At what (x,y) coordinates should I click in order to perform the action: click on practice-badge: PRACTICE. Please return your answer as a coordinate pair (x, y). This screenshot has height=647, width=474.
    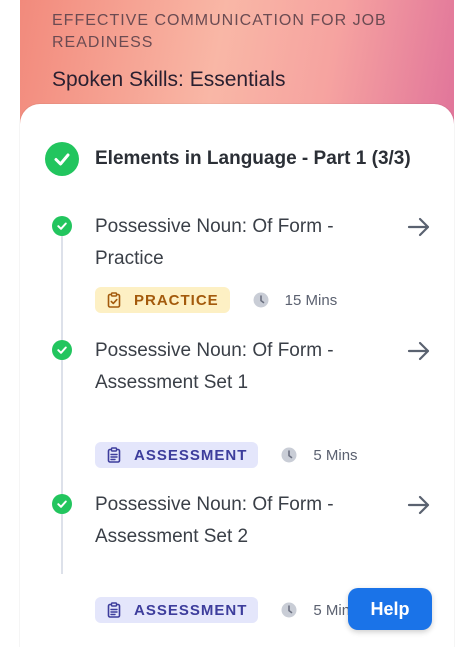
    Looking at the image, I should click on (162, 300).